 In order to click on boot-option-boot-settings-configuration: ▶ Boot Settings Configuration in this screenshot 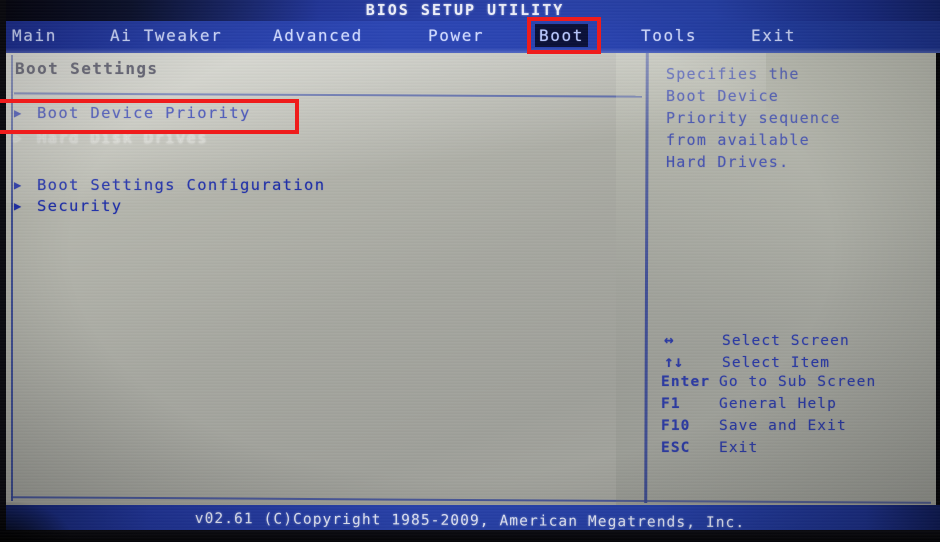, I will do `click(169, 185)`.